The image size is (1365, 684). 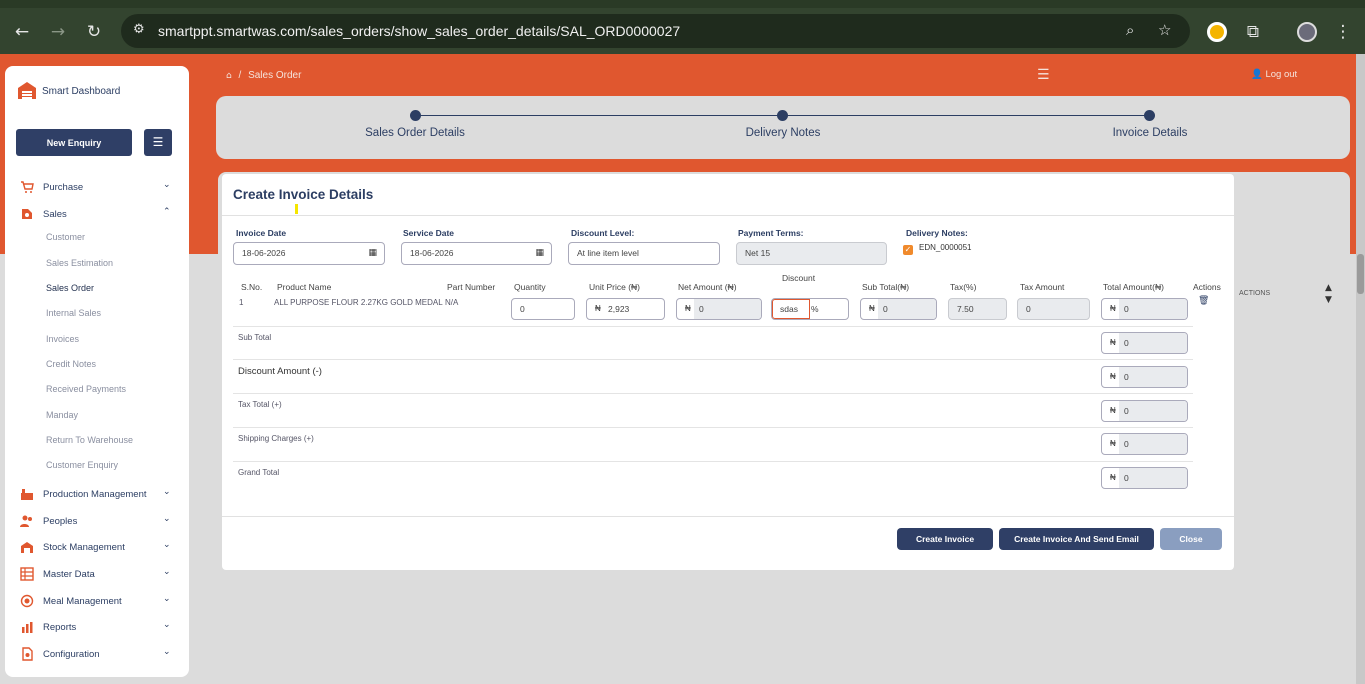 I want to click on forward-icon: →, so click(x=58, y=32).